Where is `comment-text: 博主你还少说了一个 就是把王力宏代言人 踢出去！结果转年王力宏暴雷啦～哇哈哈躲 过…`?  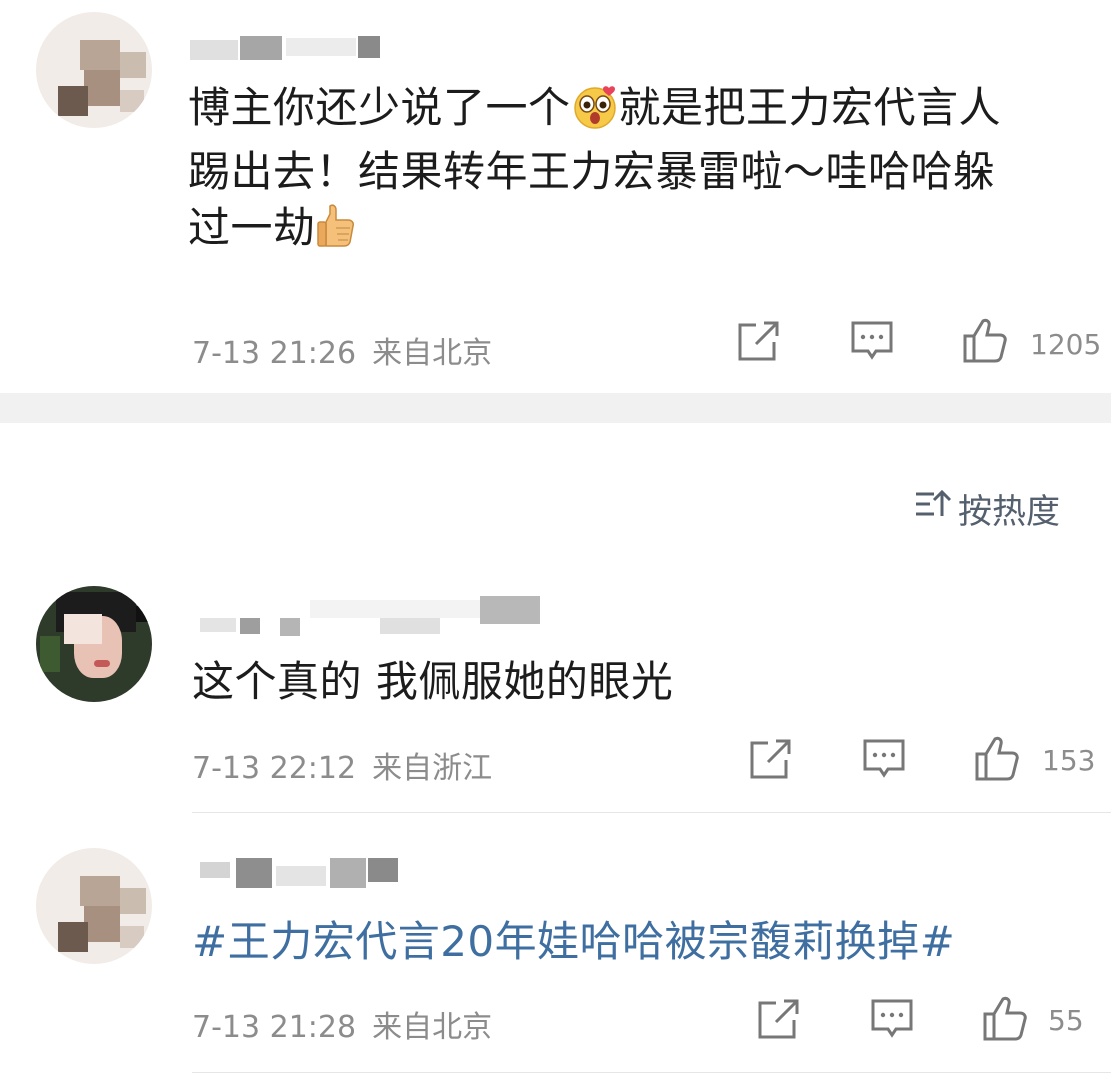
comment-text: 博主你还少说了一个 就是把王力宏代言人 踢出去！结果转年王力宏暴雷啦～哇哈哈躲 过… is located at coordinates (638, 172).